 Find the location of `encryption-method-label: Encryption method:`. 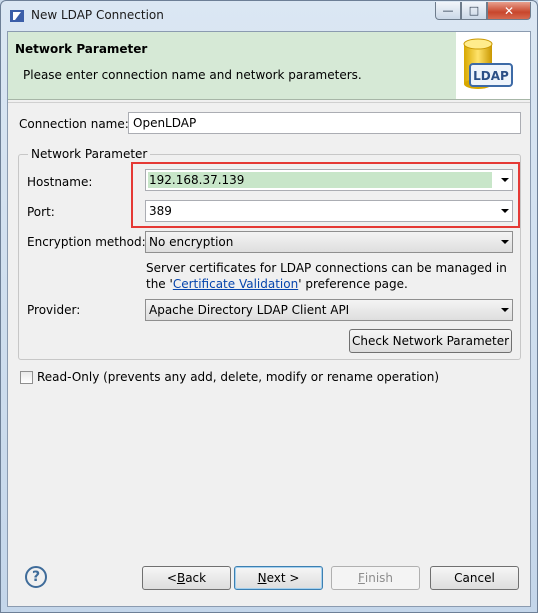

encryption-method-label: Encryption method: is located at coordinates (86, 242).